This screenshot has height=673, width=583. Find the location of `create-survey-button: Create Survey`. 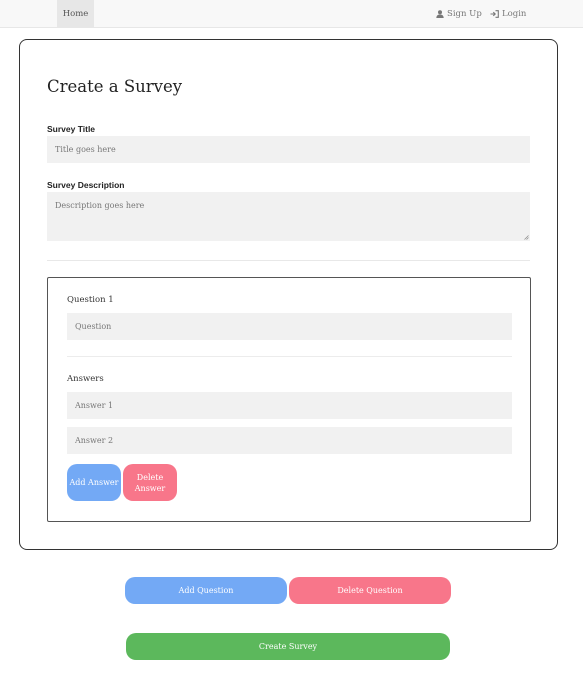

create-survey-button: Create Survey is located at coordinates (288, 646).